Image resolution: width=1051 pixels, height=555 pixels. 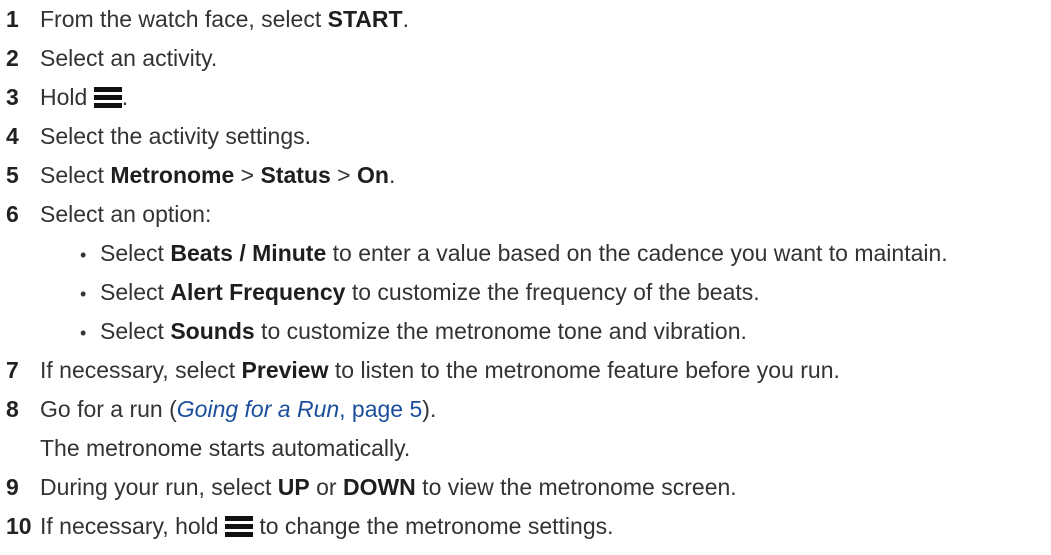 I want to click on step-8: 8 Go for a run (Going for a Run, page 5)., so click(x=221, y=409).